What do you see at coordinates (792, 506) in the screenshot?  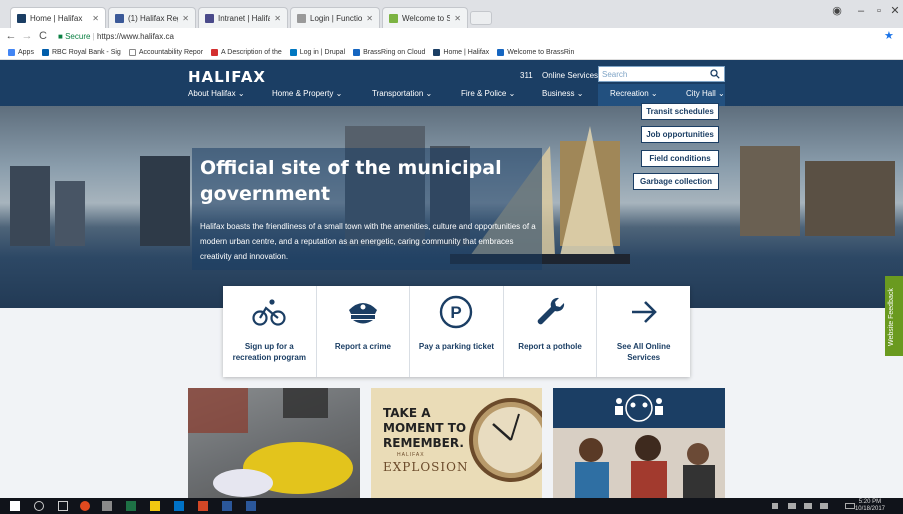 I see `network-icon` at bounding box center [792, 506].